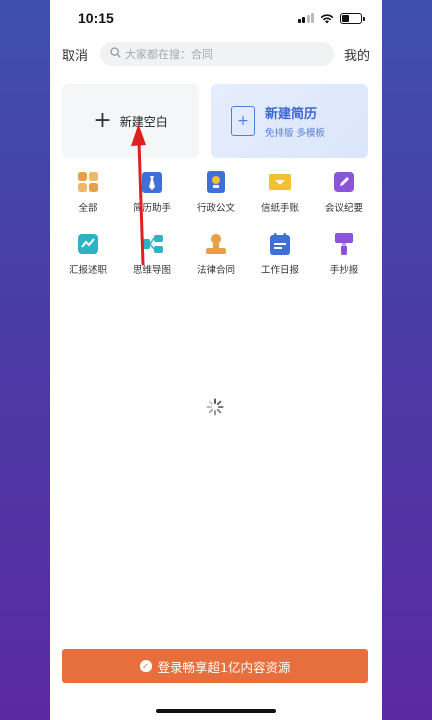  Describe the element at coordinates (102, 120) in the screenshot. I see `plus-icon: +` at that location.